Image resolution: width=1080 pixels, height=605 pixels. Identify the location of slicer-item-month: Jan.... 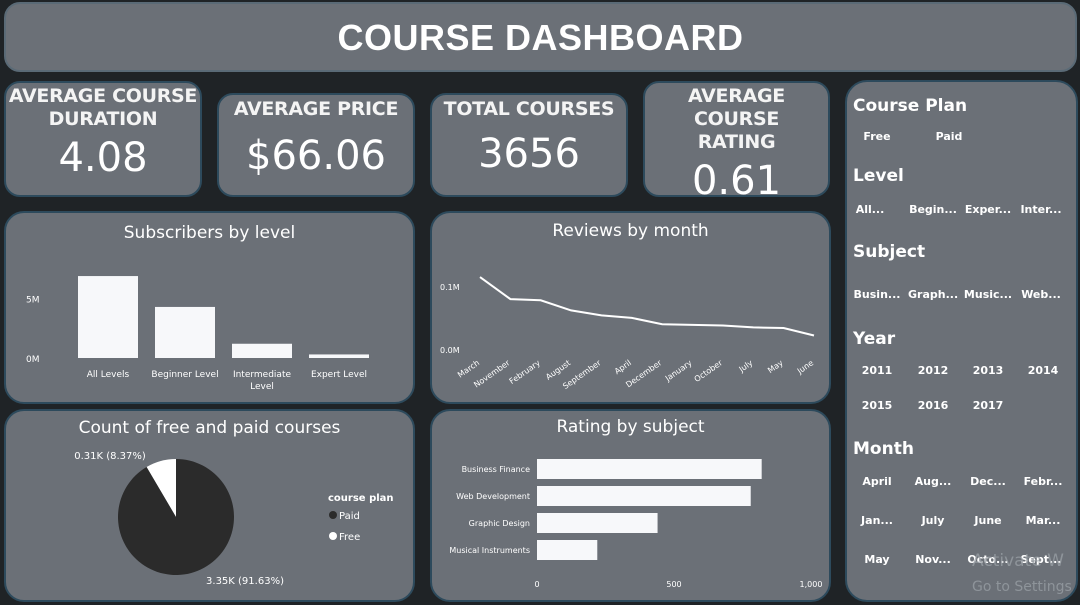
(877, 520).